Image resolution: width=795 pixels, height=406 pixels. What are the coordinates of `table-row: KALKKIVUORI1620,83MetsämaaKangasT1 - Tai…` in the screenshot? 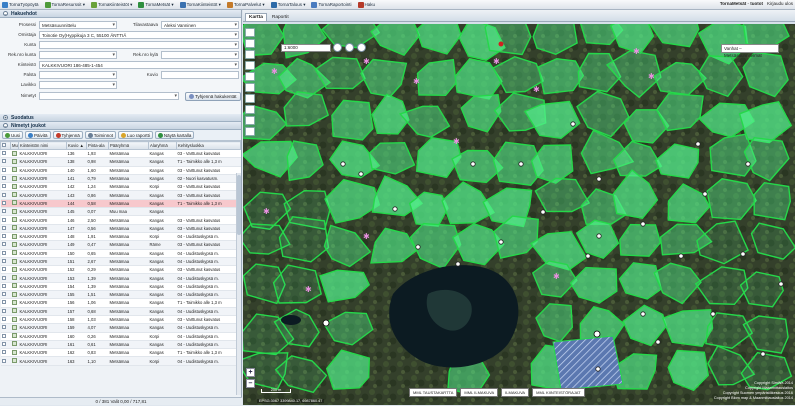 It's located at (121, 353).